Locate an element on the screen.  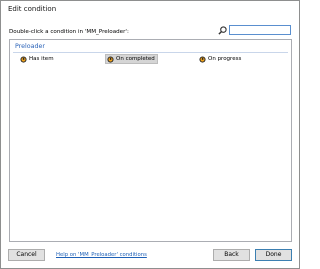
done-button: Done is located at coordinates (273, 255).